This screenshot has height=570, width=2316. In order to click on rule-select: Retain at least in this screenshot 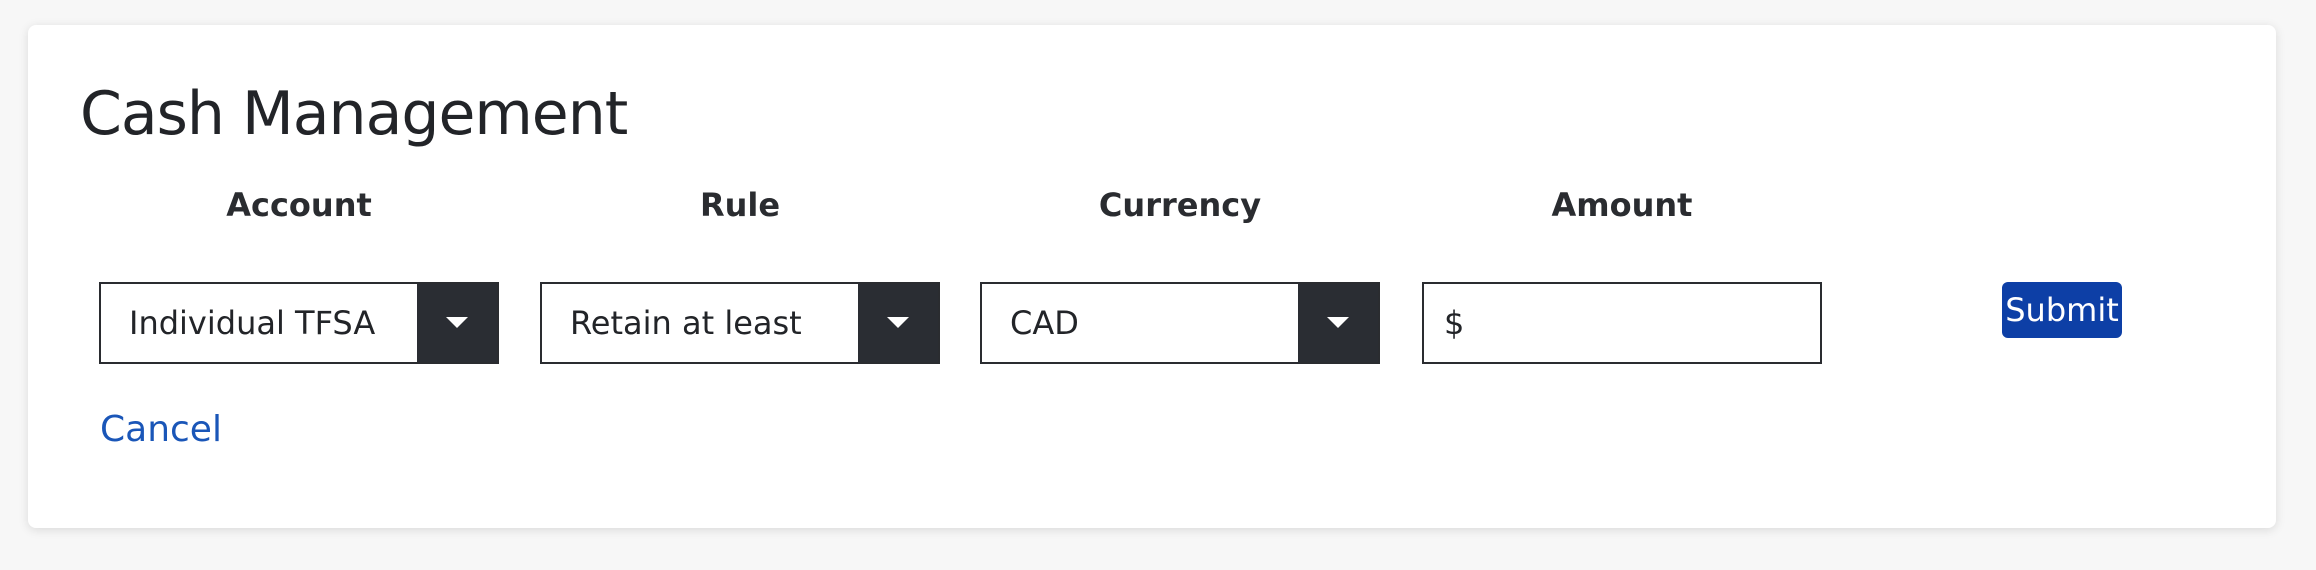, I will do `click(740, 323)`.